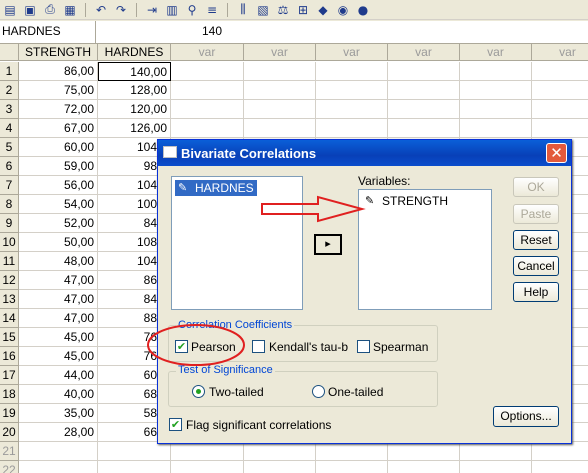  What do you see at coordinates (9, 90) in the screenshot?
I see `row-number: 2` at bounding box center [9, 90].